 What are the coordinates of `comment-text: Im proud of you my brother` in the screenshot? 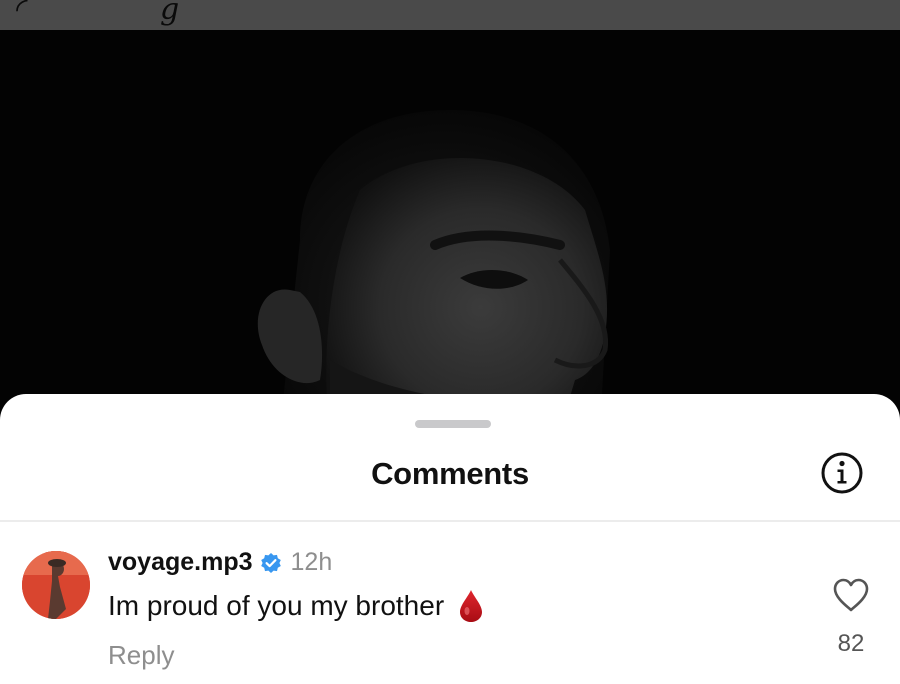 It's located at (276, 605).